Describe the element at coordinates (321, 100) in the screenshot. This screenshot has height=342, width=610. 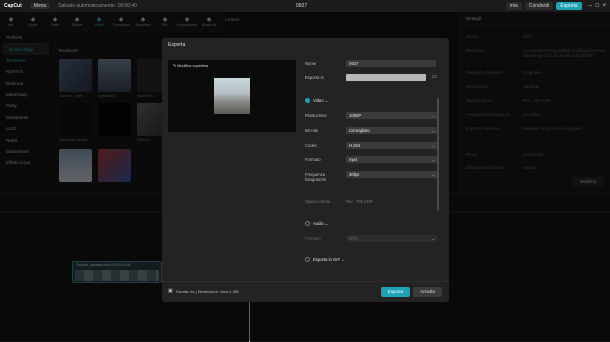
I see `video-section-label: Video ⌄` at that location.